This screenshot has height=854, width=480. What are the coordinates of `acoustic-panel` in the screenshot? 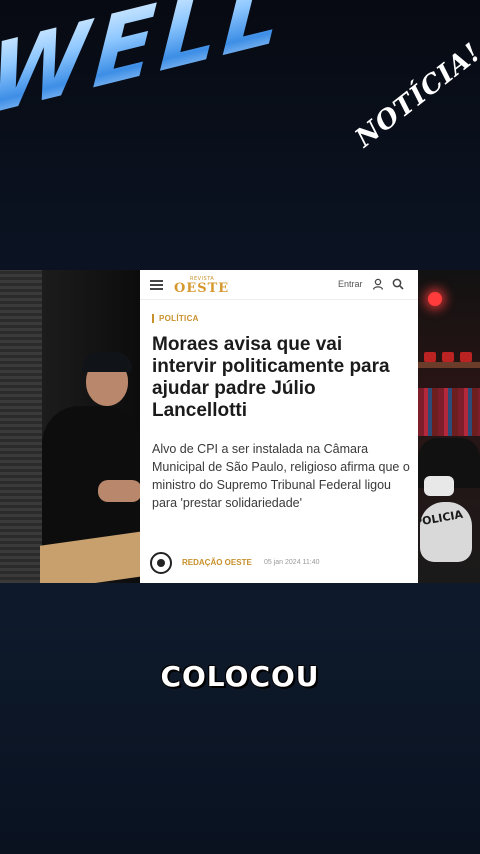 It's located at (21, 426).